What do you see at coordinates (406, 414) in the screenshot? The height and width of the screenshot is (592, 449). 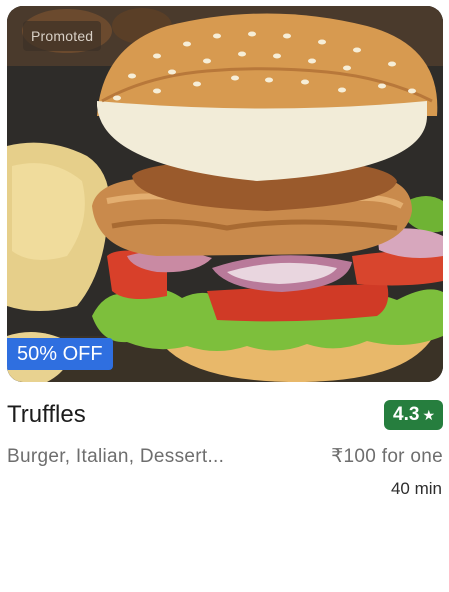 I see `rating-value: 4.3` at bounding box center [406, 414].